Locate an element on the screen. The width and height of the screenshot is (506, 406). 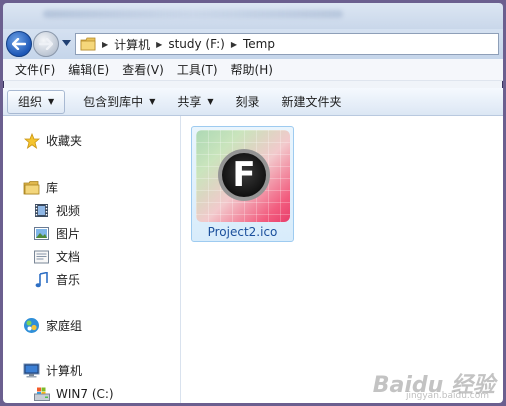
arrow-left-icon is located at coordinates (19, 44).